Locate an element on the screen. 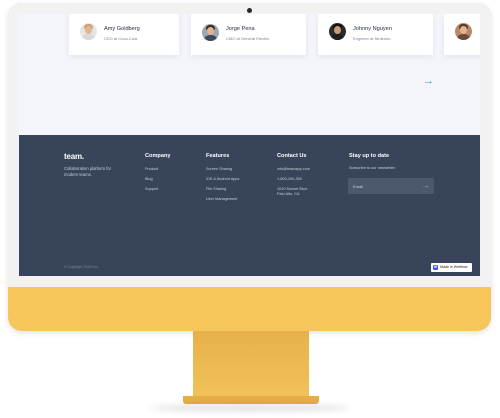  camera-dot is located at coordinates (249, 10).